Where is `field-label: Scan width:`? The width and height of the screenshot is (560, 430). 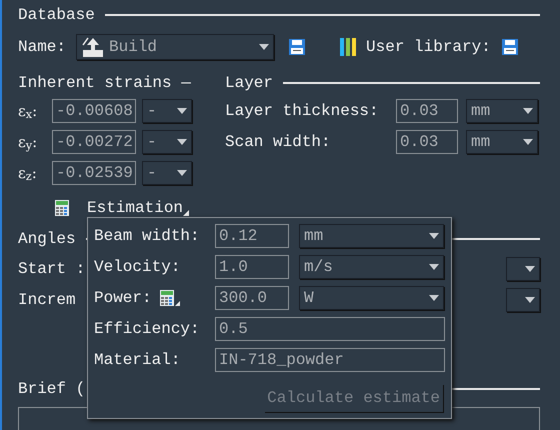
field-label: Scan width: is located at coordinates (278, 142).